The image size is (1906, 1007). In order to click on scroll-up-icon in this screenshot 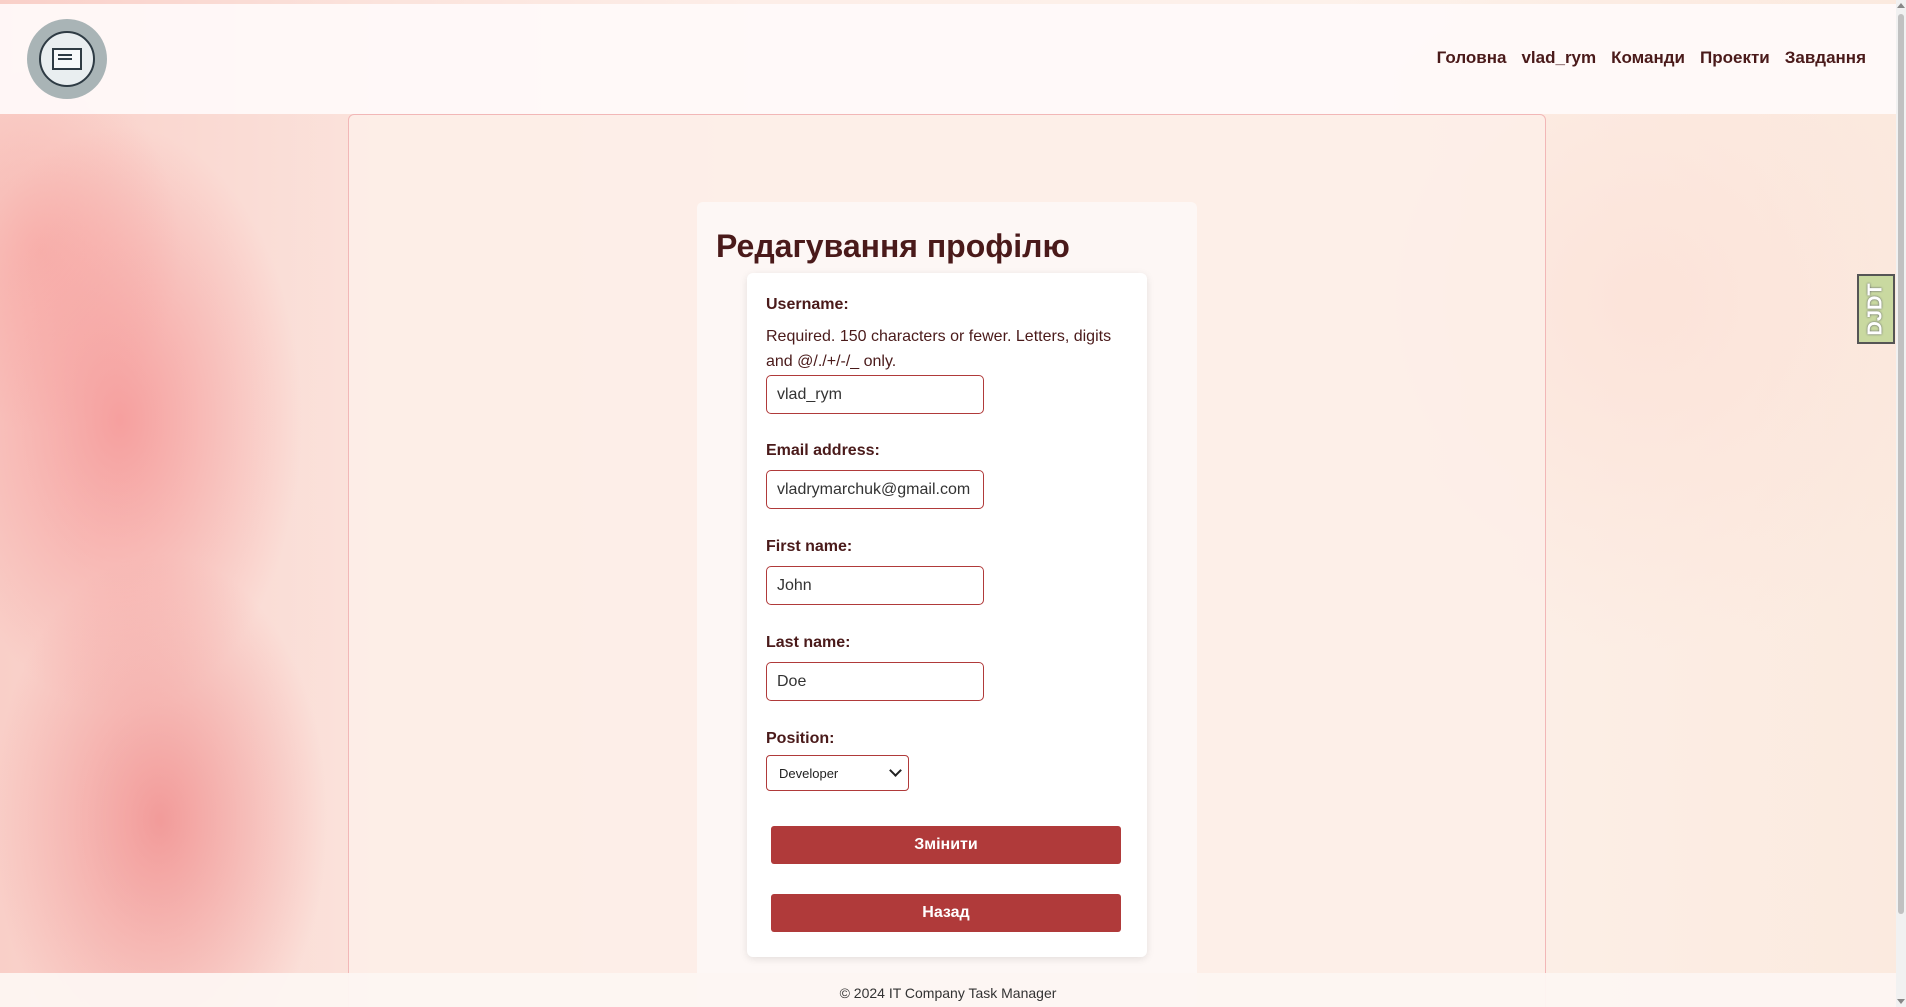, I will do `click(1901, 5)`.